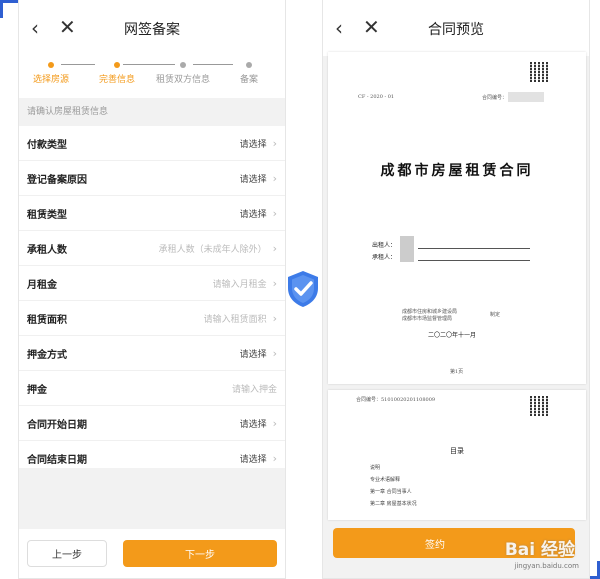  What do you see at coordinates (376, 97) in the screenshot?
I see `contract-code: CF - 2020 - 01` at bounding box center [376, 97].